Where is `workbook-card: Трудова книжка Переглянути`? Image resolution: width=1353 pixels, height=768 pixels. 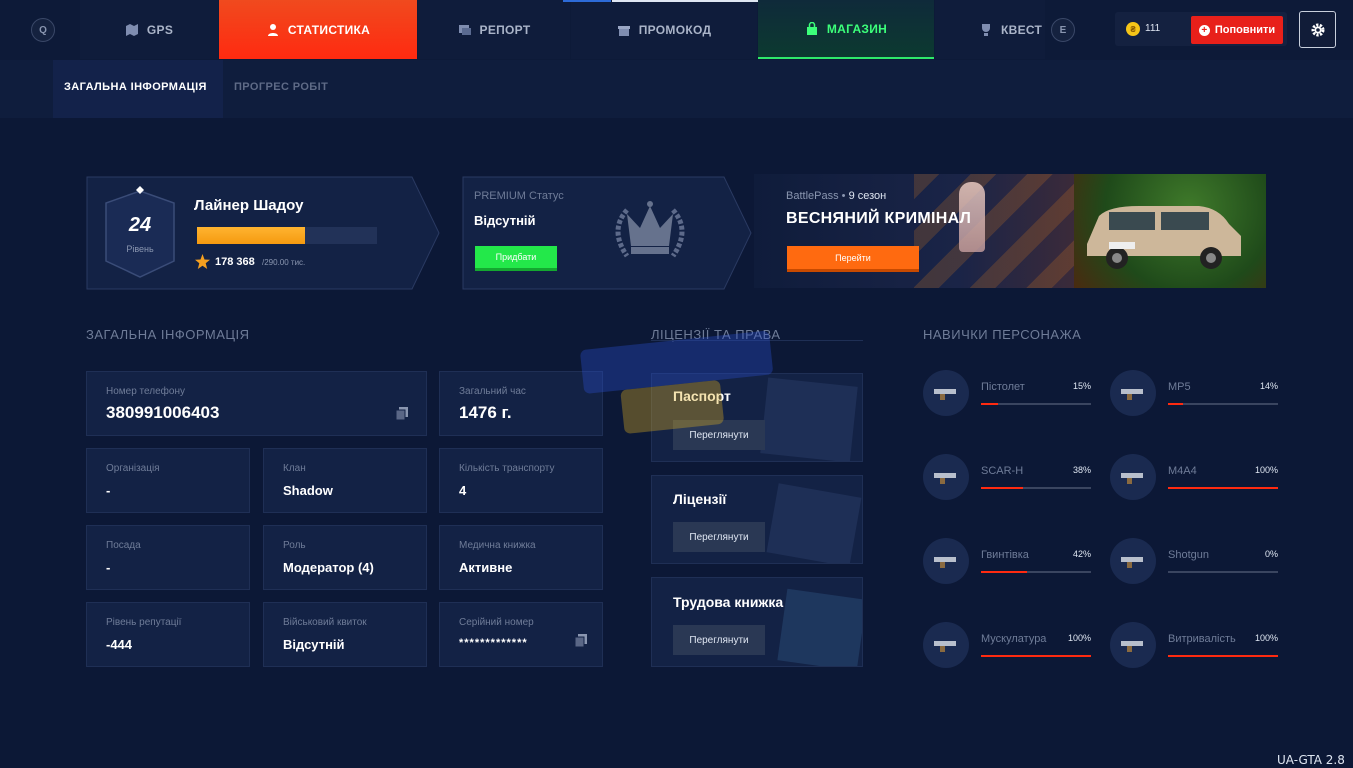 workbook-card: Трудова книжка Переглянути is located at coordinates (757, 622).